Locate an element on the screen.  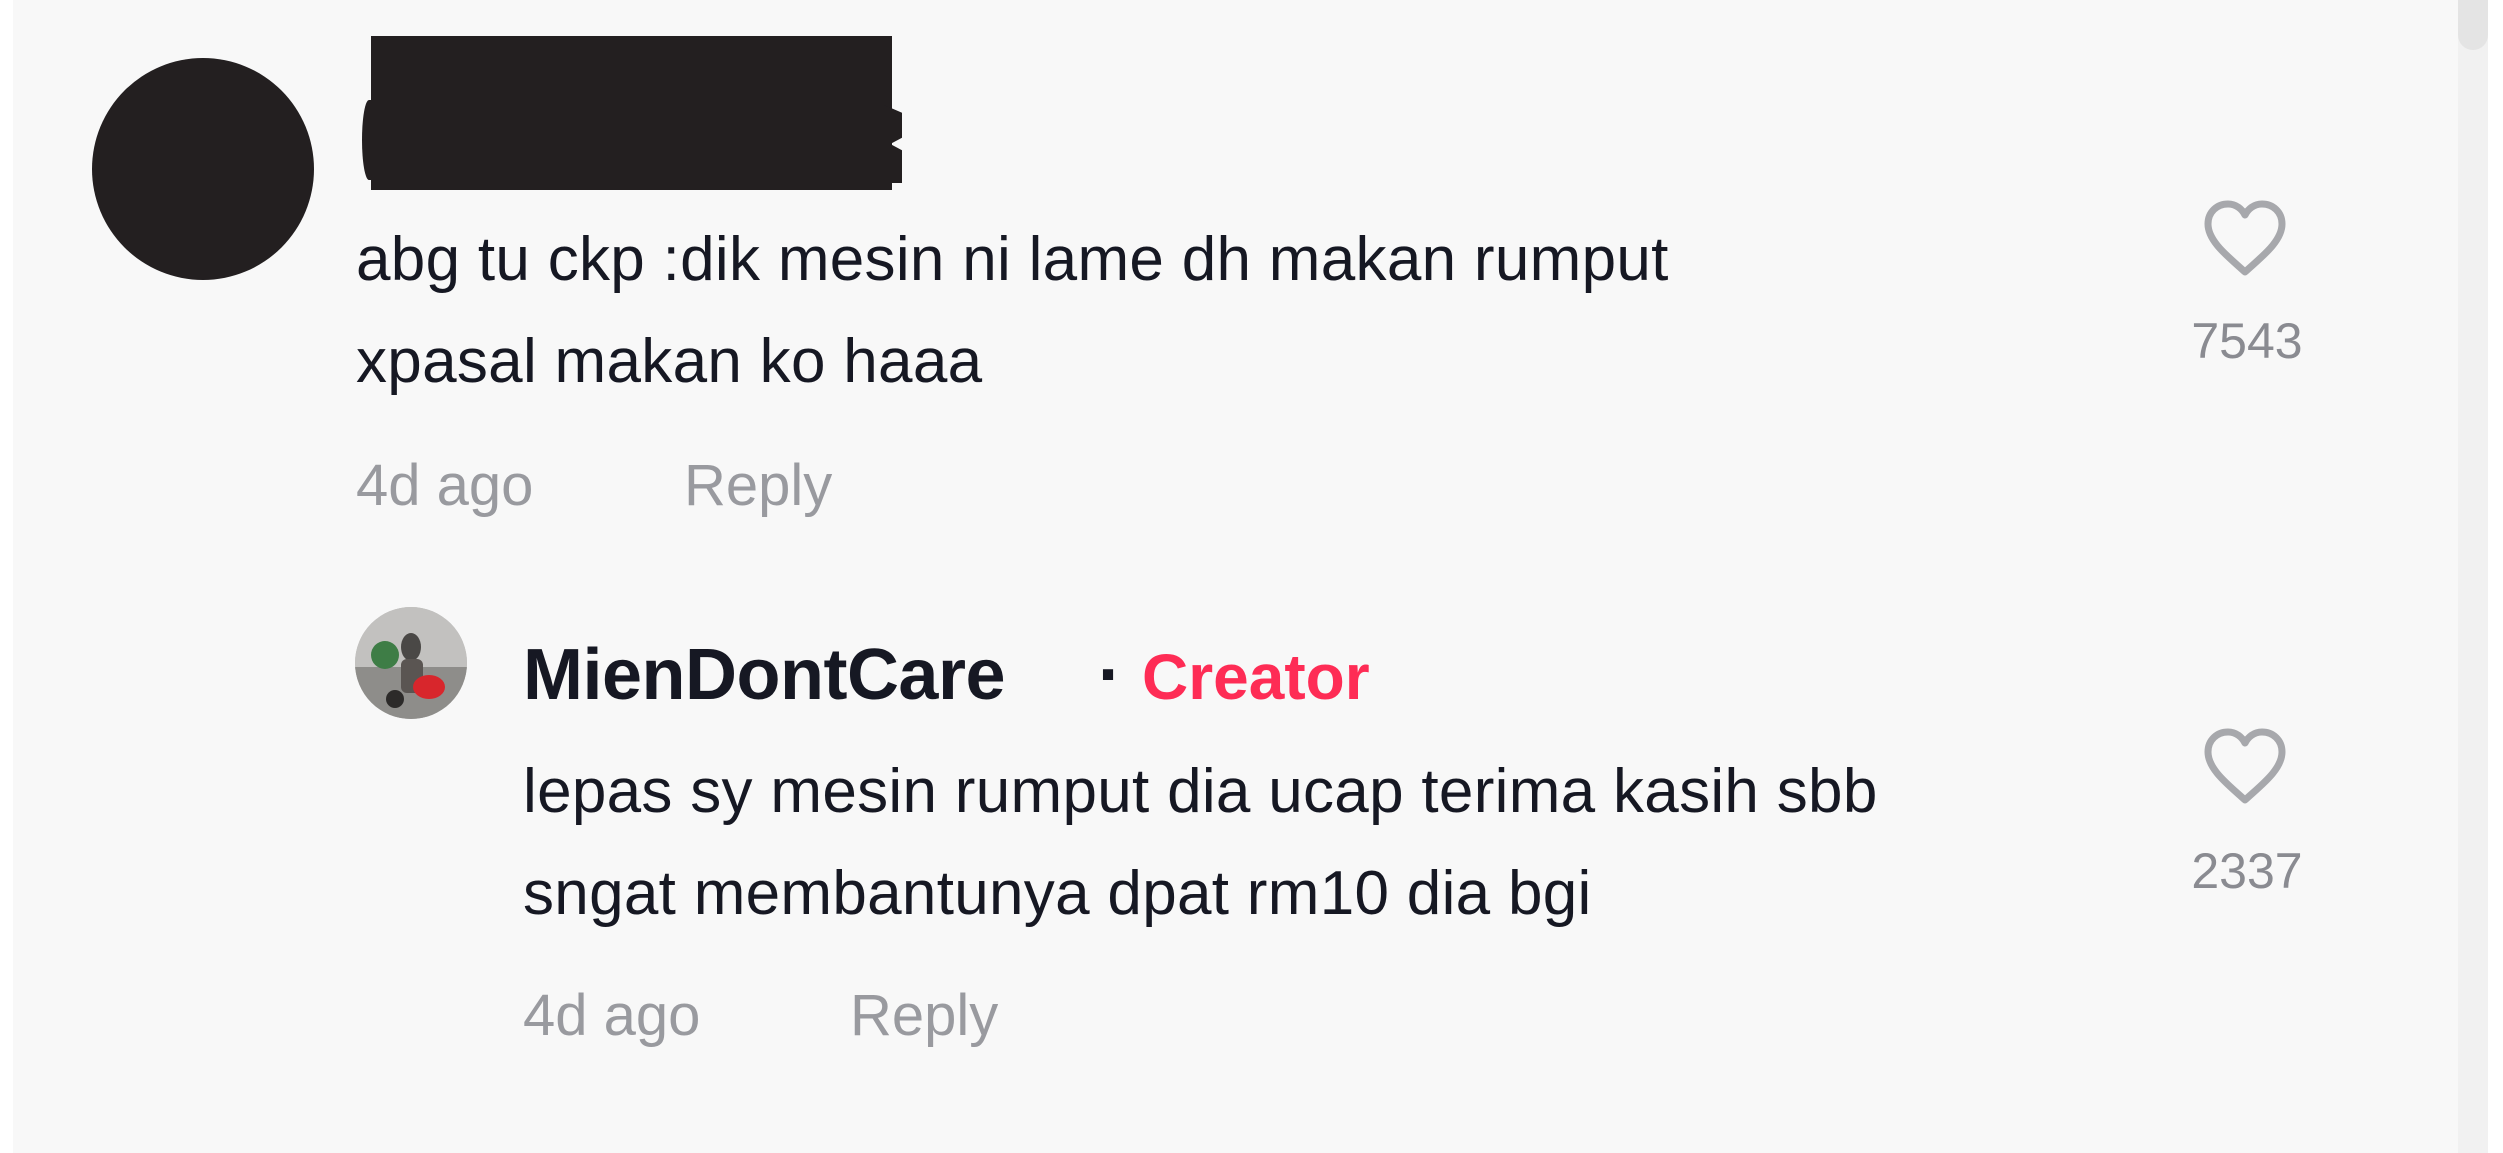
reply-time: 4d ago is located at coordinates (612, 1015).